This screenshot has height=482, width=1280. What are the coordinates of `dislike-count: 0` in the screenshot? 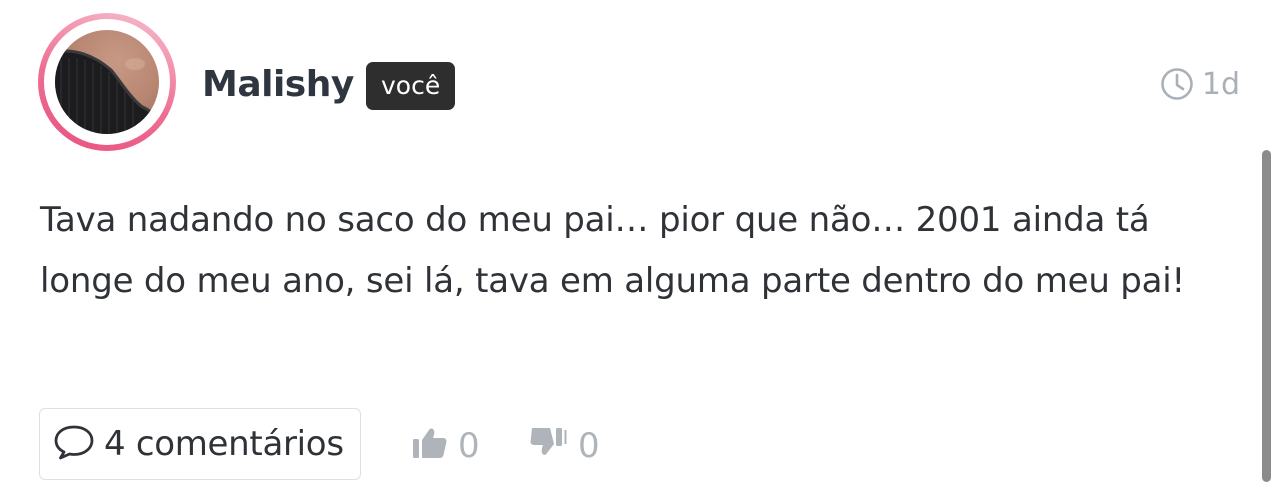 It's located at (589, 446).